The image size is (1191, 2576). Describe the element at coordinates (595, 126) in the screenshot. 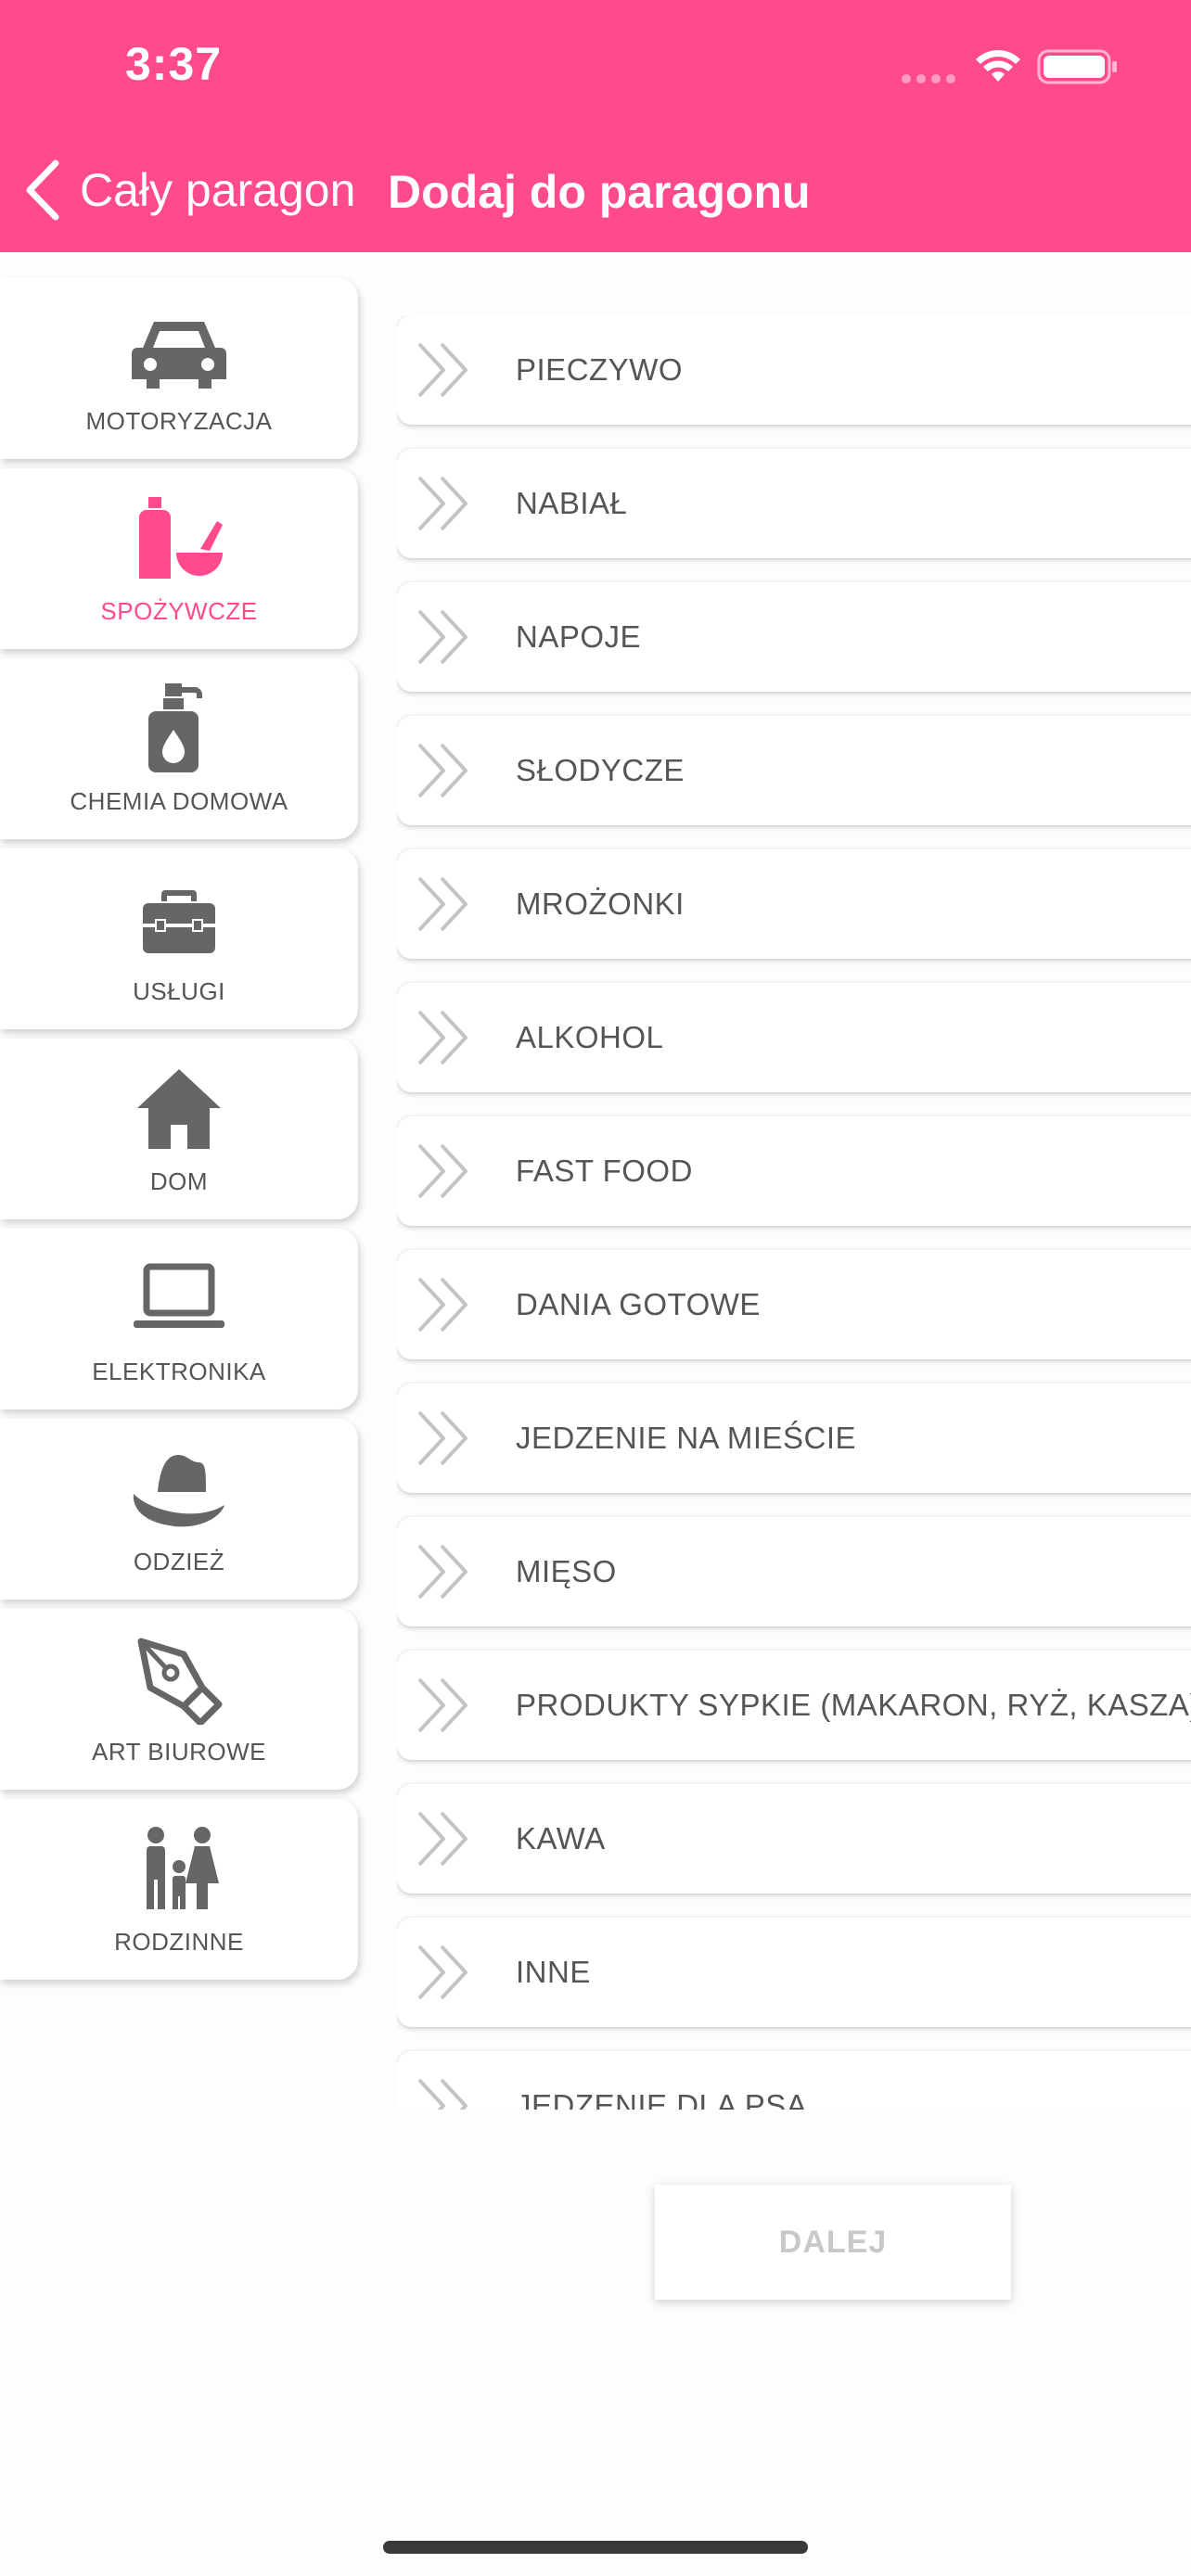

I see `navigation-header: 3:37 Cały paragon Dodaj do paragonu` at that location.